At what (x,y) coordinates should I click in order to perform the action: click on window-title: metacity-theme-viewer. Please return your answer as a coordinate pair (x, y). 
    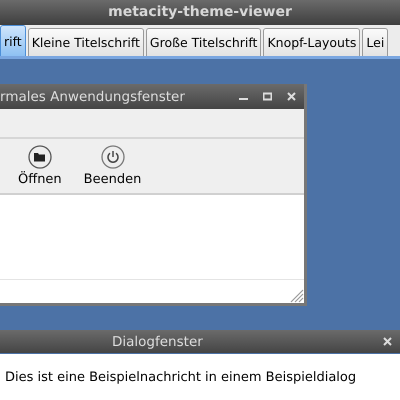
    Looking at the image, I should click on (200, 12).